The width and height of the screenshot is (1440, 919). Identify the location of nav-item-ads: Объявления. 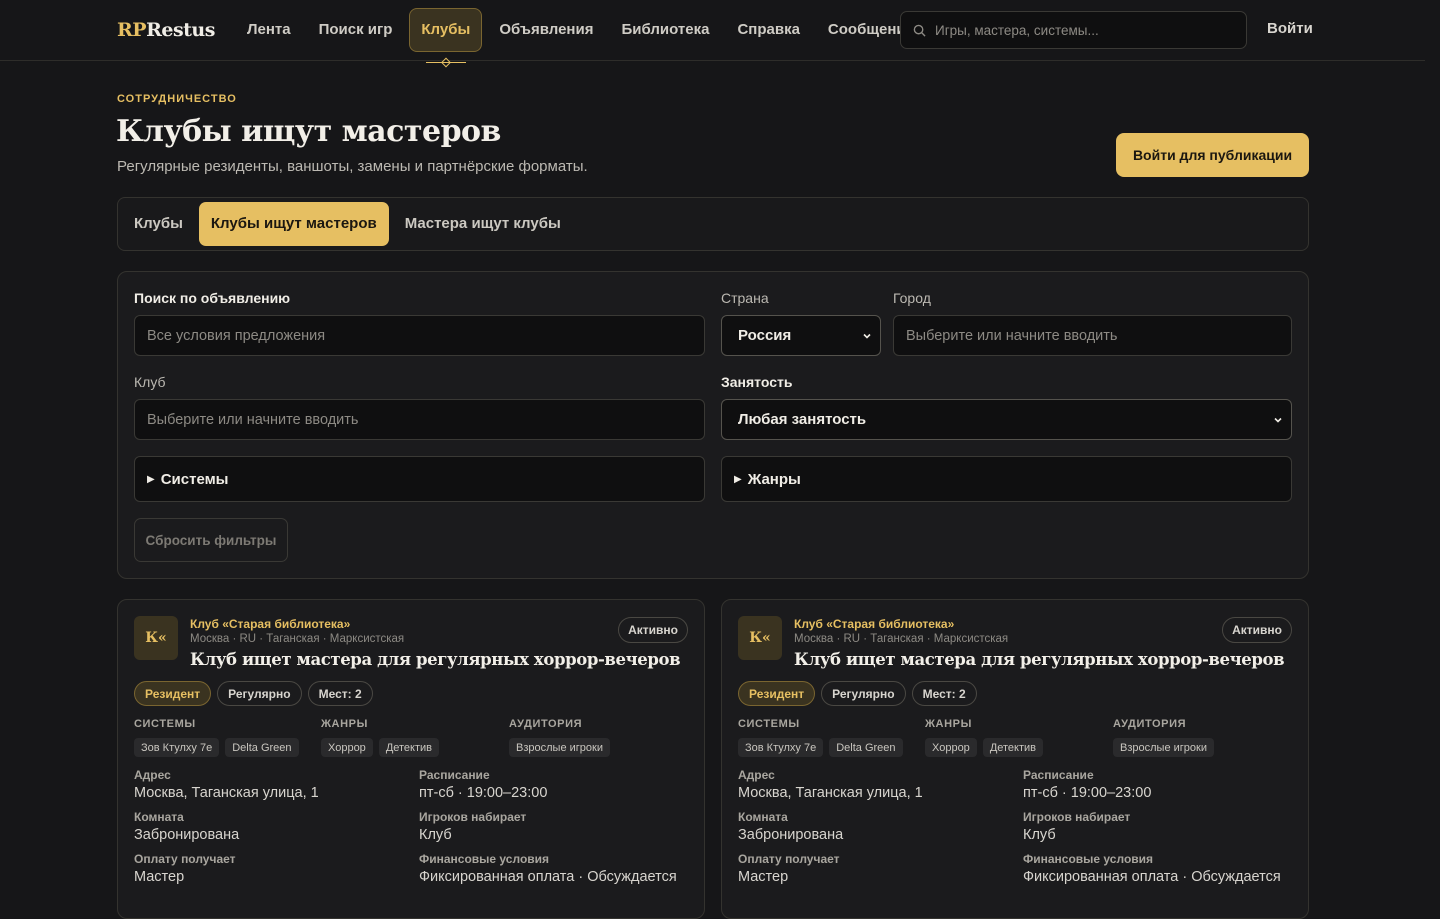
(546, 30).